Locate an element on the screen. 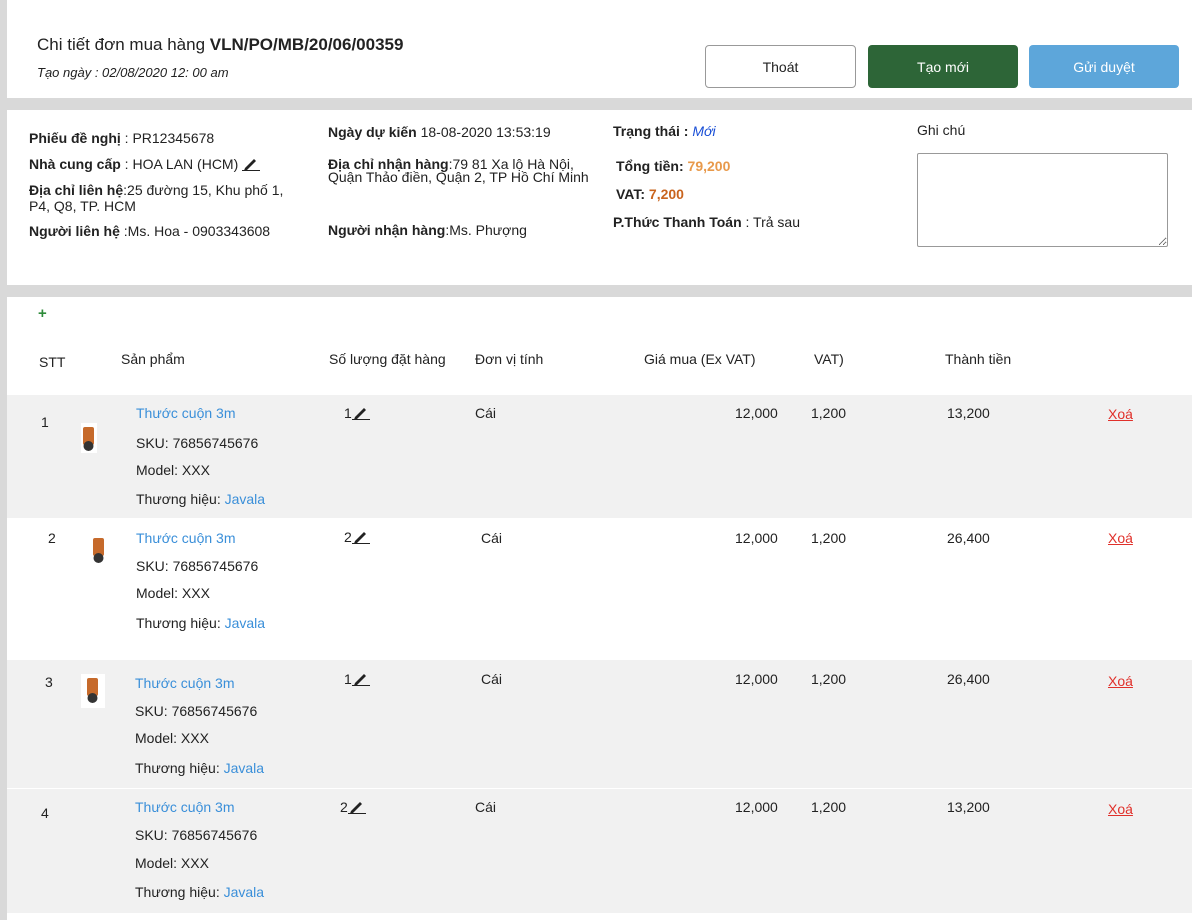 The image size is (1192, 920). contact-person-value: :Ms. Hoa - 0903343608 is located at coordinates (195, 231).